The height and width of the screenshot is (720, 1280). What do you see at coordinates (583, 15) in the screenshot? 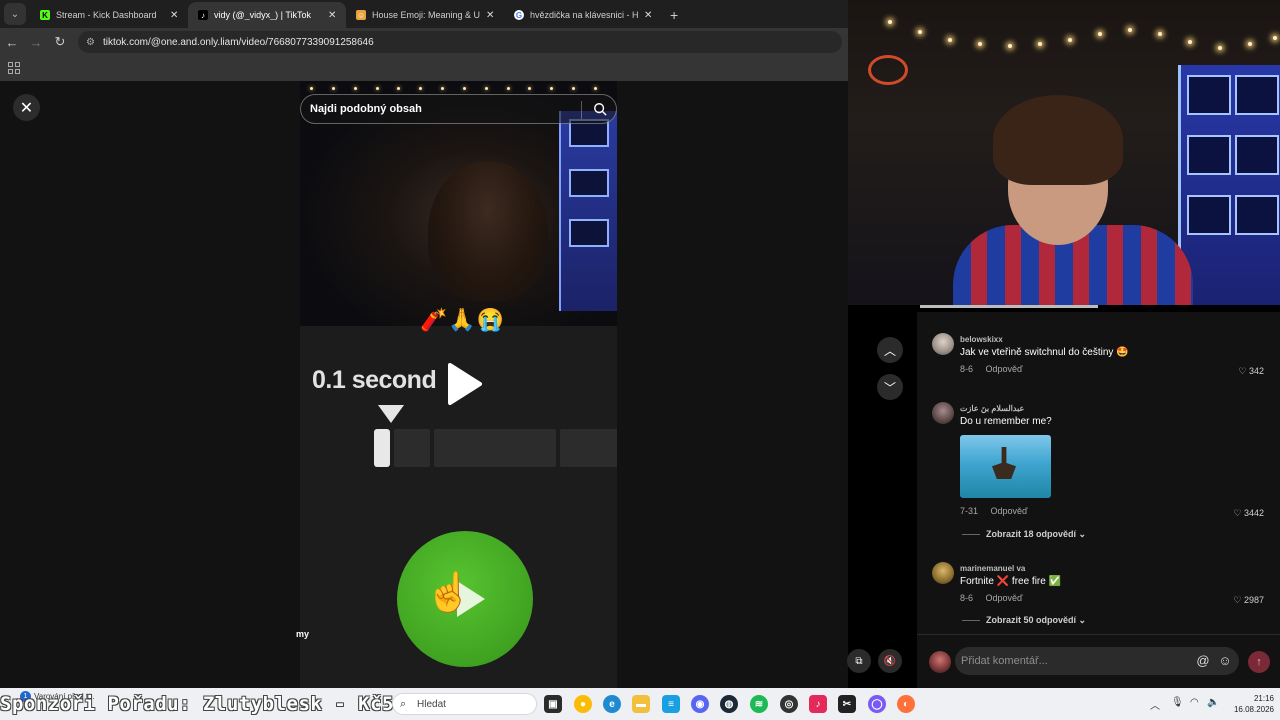
I see `tab-google: G hvězdička na klávesnici - Hledat ✕` at bounding box center [583, 15].